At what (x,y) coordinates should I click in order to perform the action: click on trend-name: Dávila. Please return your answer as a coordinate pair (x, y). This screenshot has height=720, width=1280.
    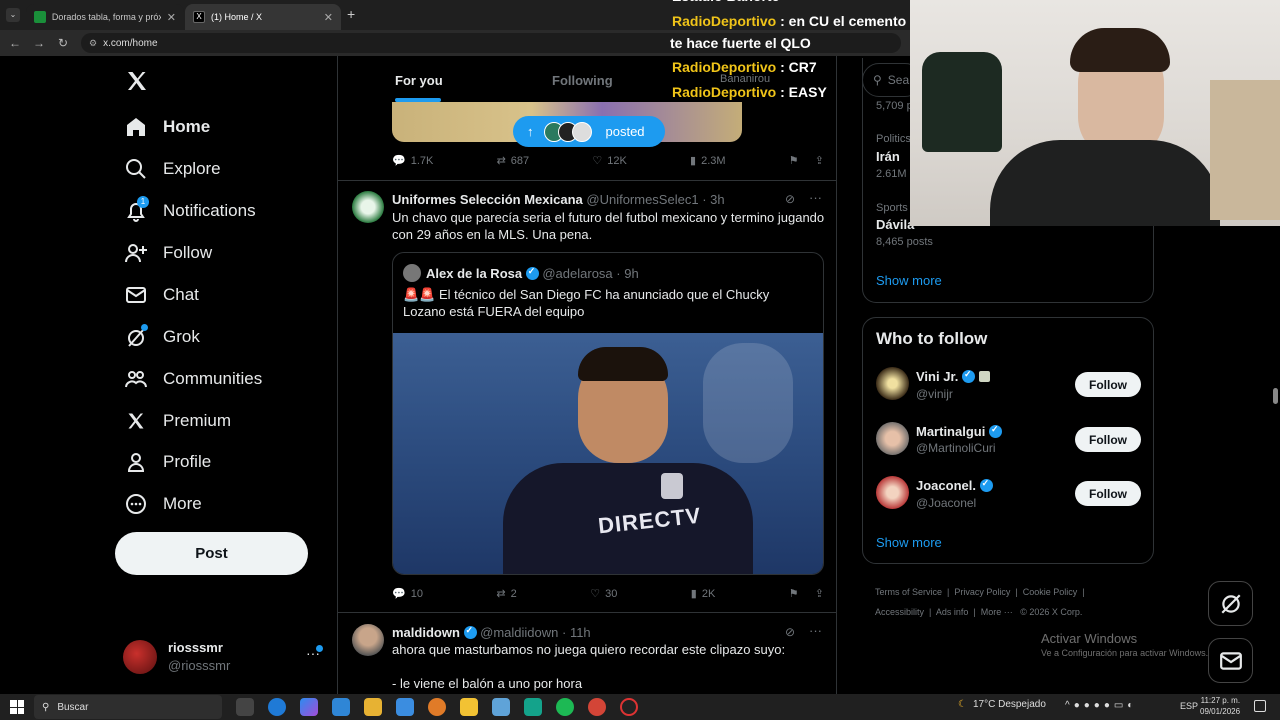
    Looking at the image, I should click on (895, 224).